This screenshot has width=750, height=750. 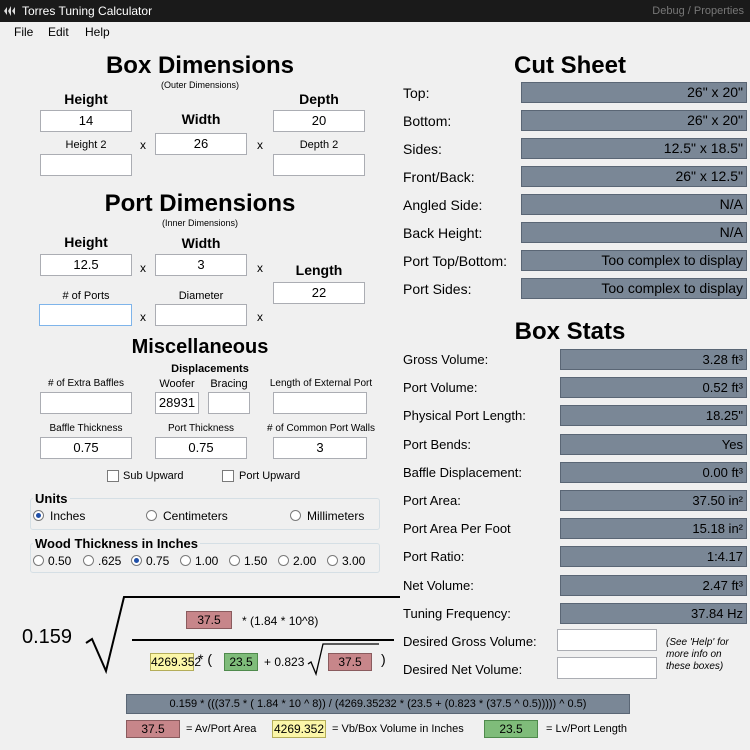 What do you see at coordinates (607, 640) in the screenshot?
I see `desired-gross-input` at bounding box center [607, 640].